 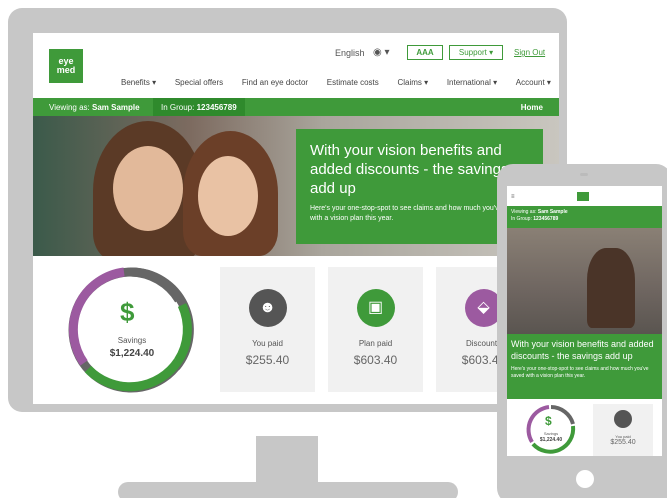 What do you see at coordinates (529, 52) in the screenshot?
I see `sign-out-link: Sign Out` at bounding box center [529, 52].